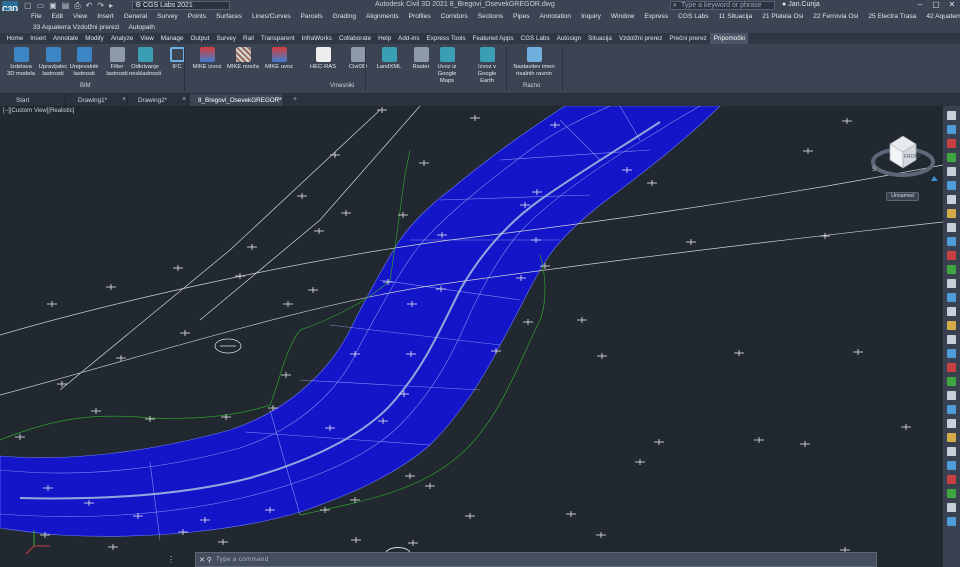 This screenshot has width=960, height=567. Describe the element at coordinates (145, 62) in the screenshot. I see `ribbon-button-4: Odkrivanje neskladnosti` at that location.